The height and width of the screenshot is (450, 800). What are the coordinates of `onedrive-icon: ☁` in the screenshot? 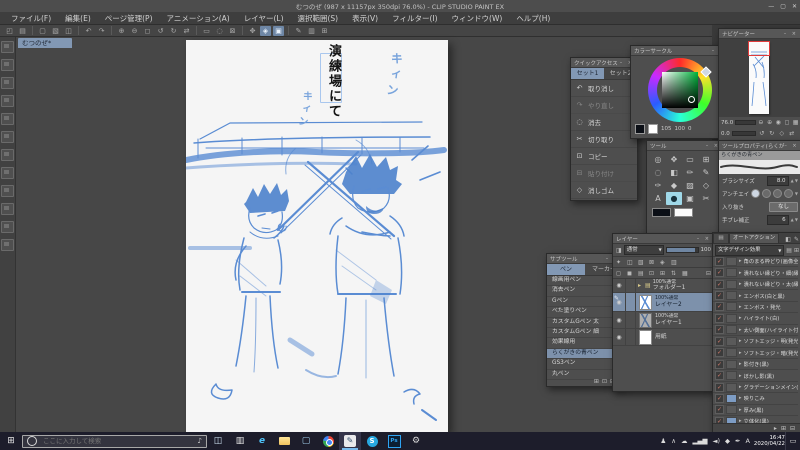 It's located at (684, 441).